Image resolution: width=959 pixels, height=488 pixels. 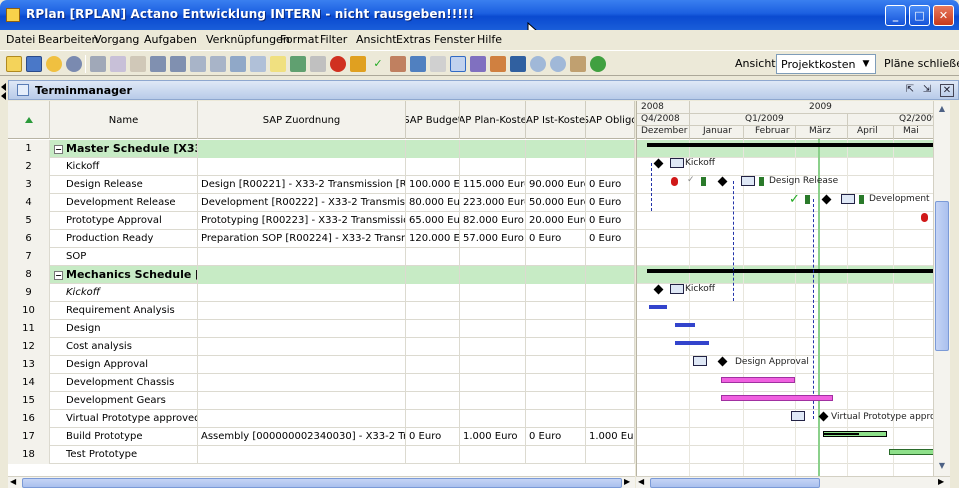 I want to click on scroll-to-task-icon, so click(x=578, y=64).